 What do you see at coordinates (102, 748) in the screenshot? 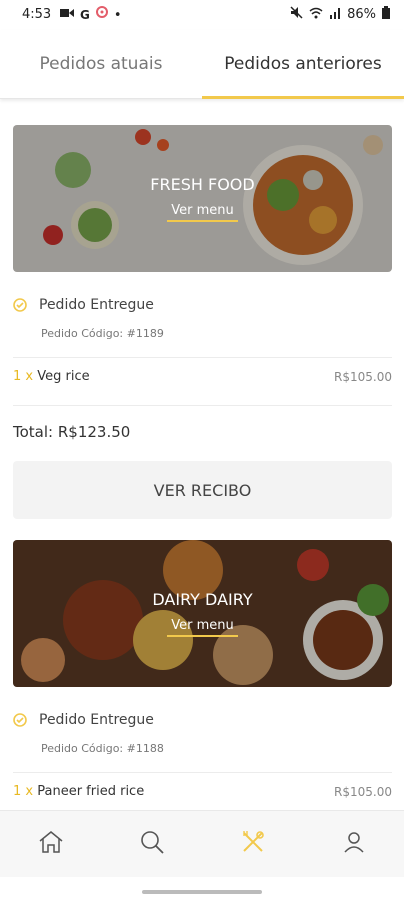
I see `order-code: Pedido Código: #1188` at bounding box center [102, 748].